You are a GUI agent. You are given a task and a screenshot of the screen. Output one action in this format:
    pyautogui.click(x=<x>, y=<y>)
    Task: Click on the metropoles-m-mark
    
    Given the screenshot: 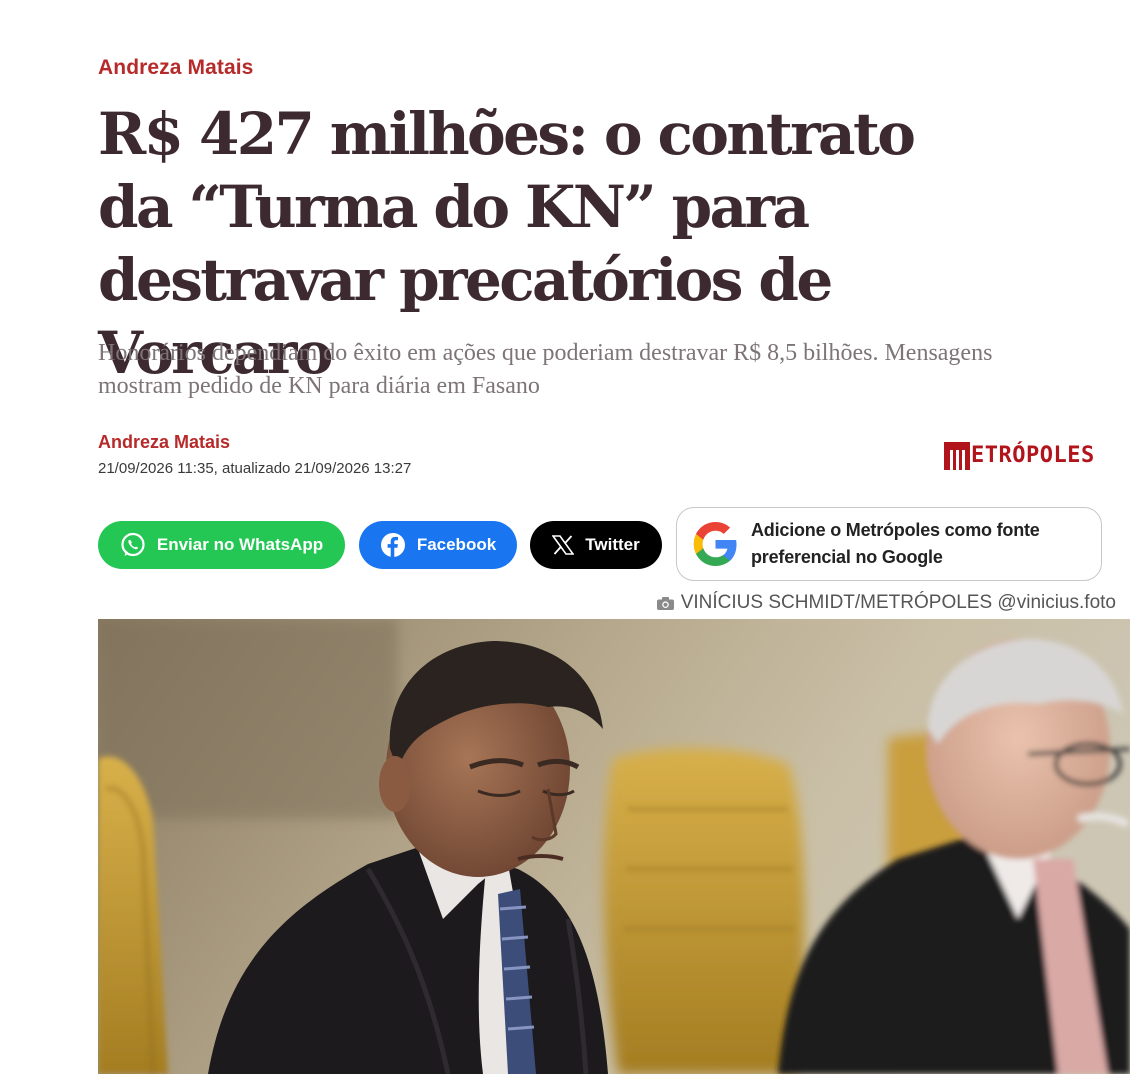 What is the action you would take?
    pyautogui.click(x=957, y=456)
    